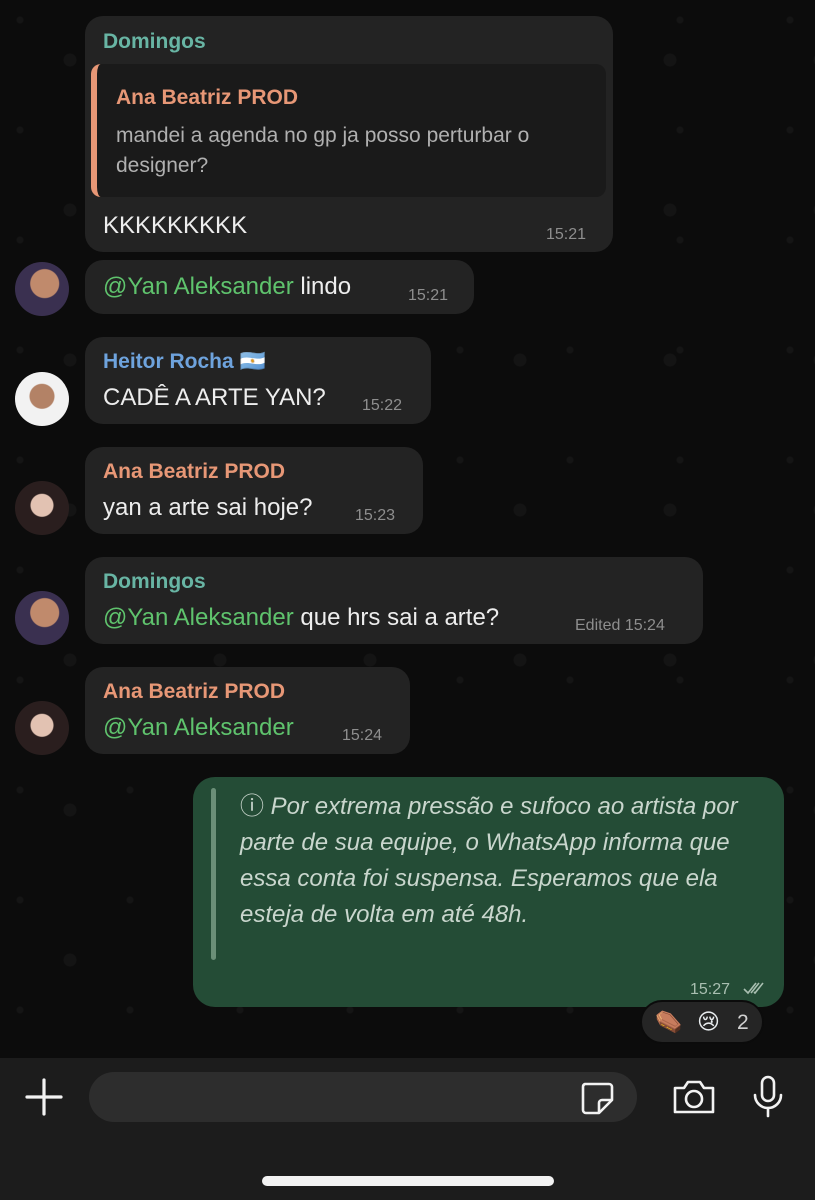 The height and width of the screenshot is (1200, 815). I want to click on camera-icon, so click(694, 1097).